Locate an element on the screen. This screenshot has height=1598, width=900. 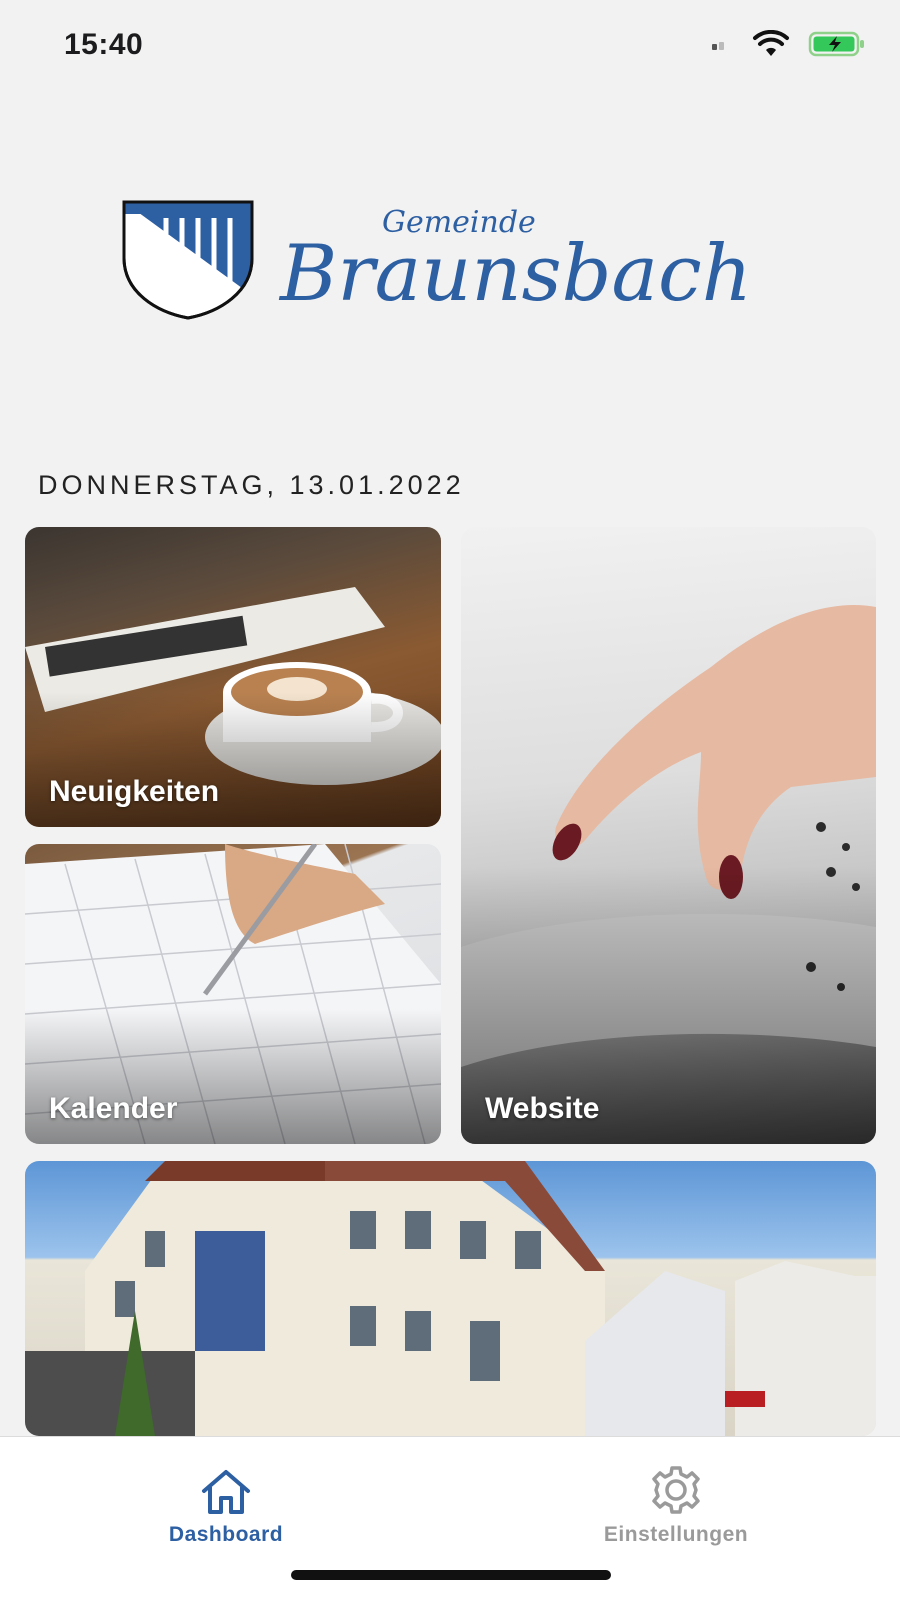
home-indicator is located at coordinates (451, 1575).